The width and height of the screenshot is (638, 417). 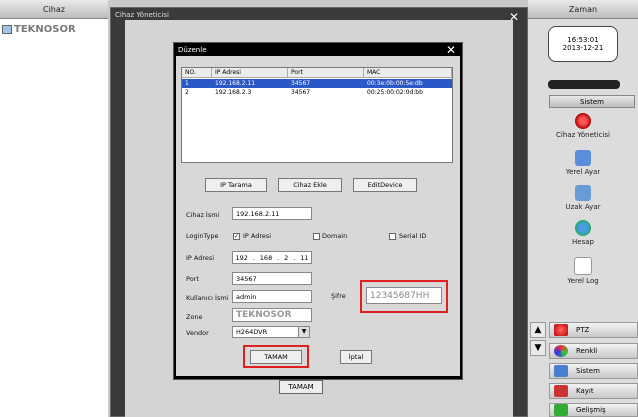 I want to click on menu-item-record: Kayıt, so click(x=593, y=391).